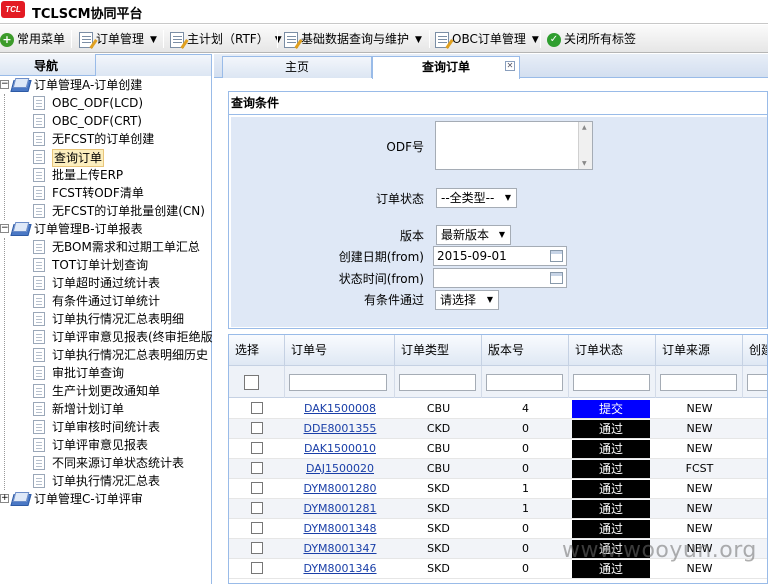 The image size is (768, 584). What do you see at coordinates (123, 103) in the screenshot?
I see `nav-item: OBC_ODF(LCD)` at bounding box center [123, 103].